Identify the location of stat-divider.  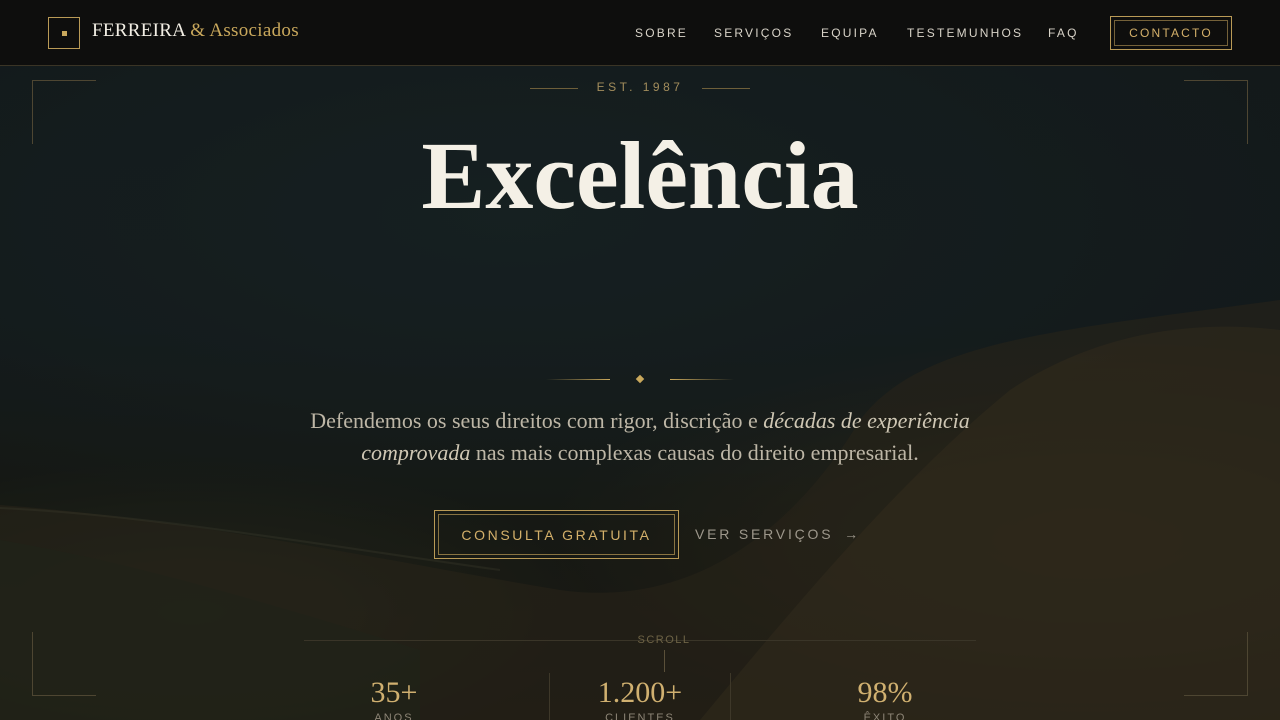
(730, 696).